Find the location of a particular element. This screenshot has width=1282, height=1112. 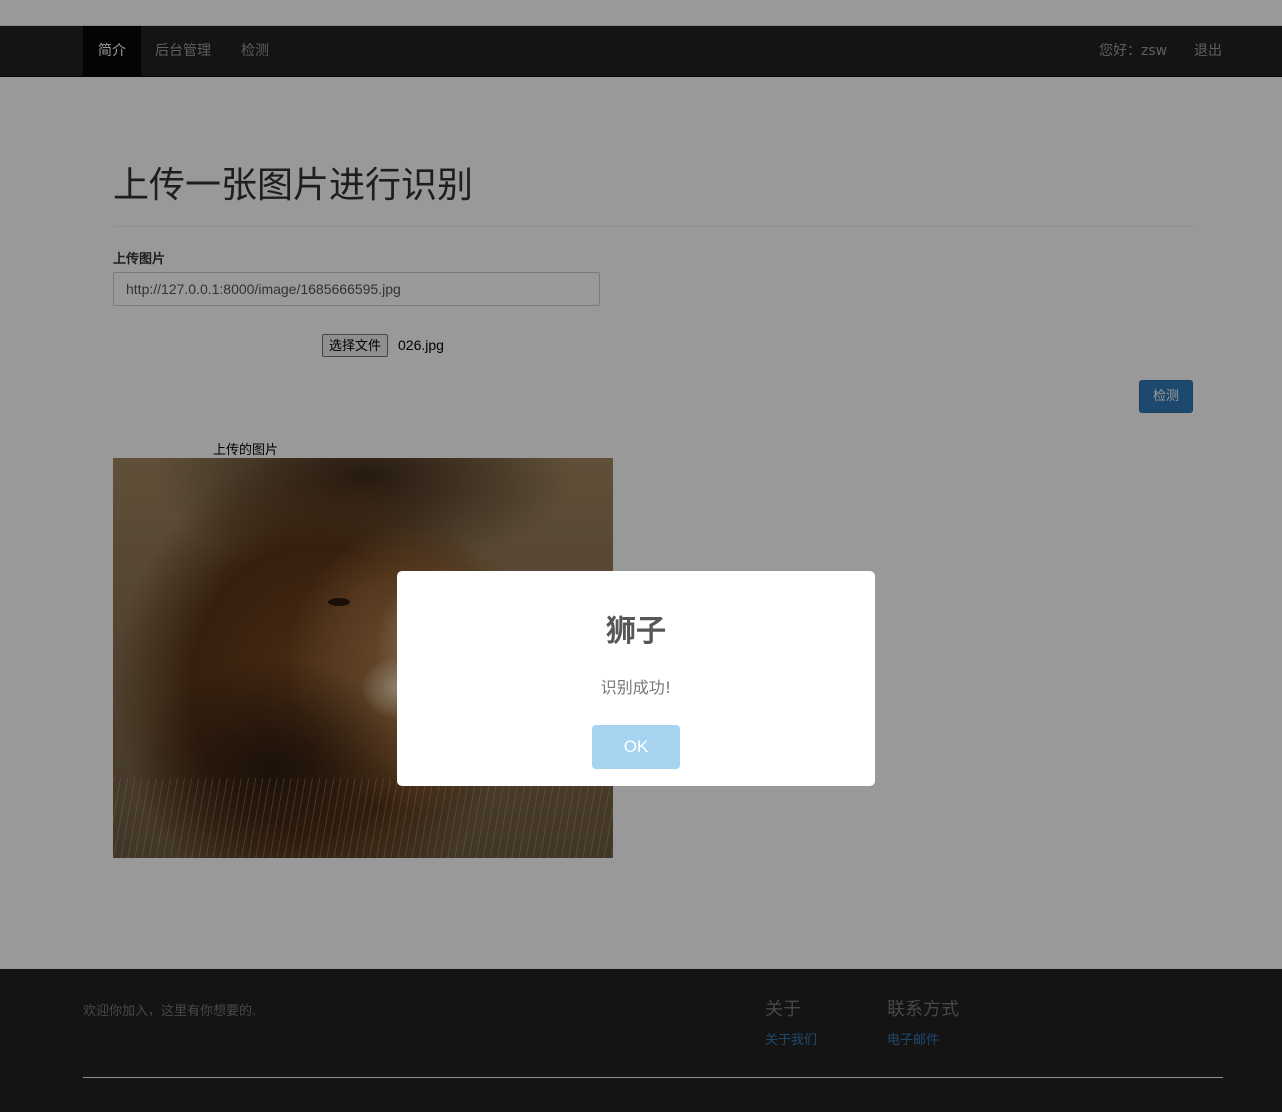

result-dialog: 狮子 识别成功! OK is located at coordinates (636, 678).